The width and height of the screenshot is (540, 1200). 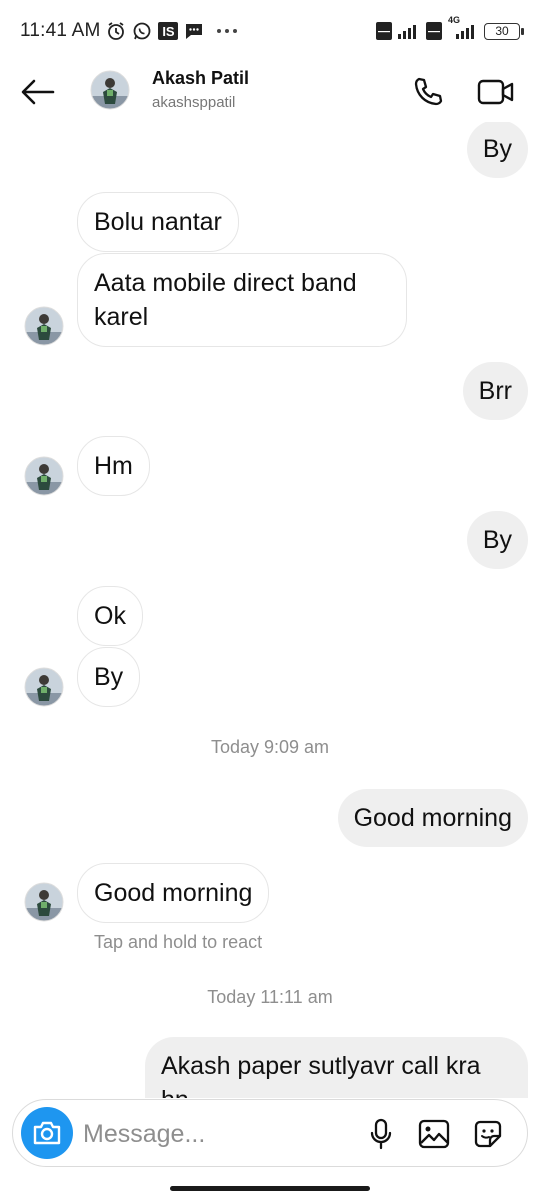 I want to click on message-incoming: Bolu nantar, so click(x=158, y=222).